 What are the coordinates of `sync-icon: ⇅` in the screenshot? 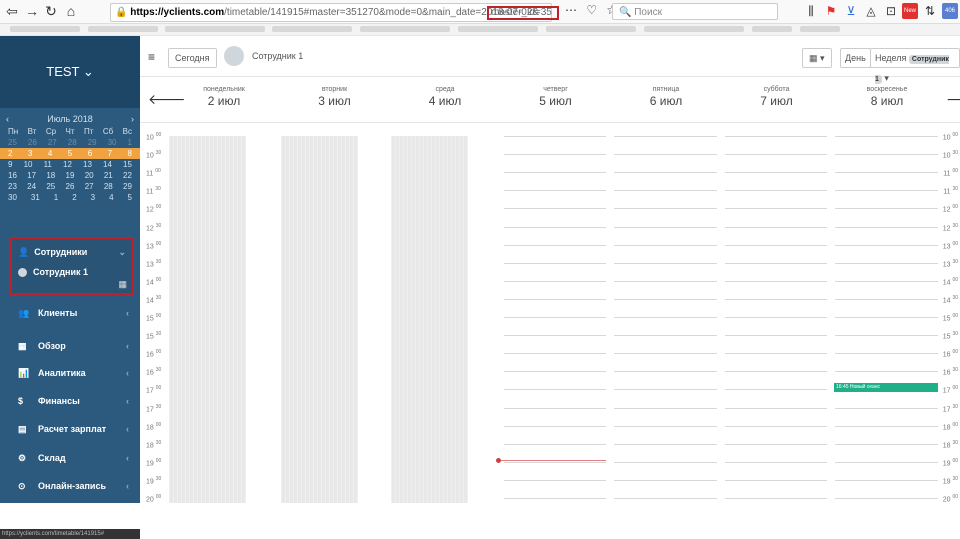 It's located at (930, 11).